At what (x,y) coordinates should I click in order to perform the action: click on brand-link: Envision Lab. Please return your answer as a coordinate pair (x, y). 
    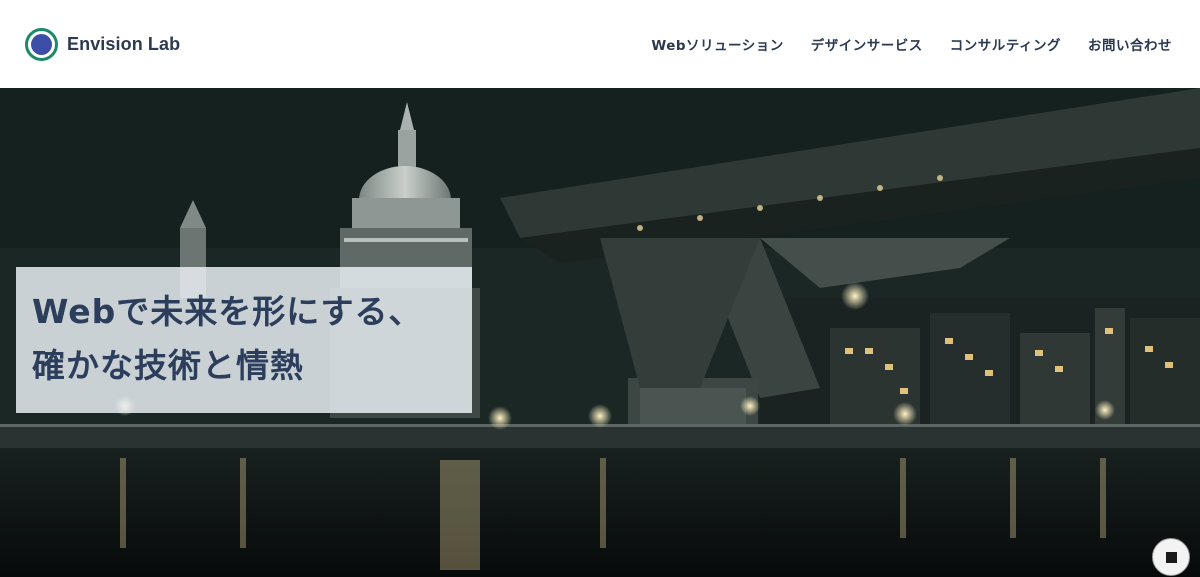
    Looking at the image, I should click on (103, 44).